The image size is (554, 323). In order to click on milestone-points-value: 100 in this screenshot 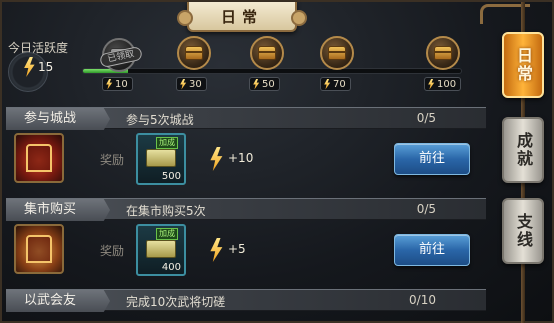, I will do `click(447, 84)`.